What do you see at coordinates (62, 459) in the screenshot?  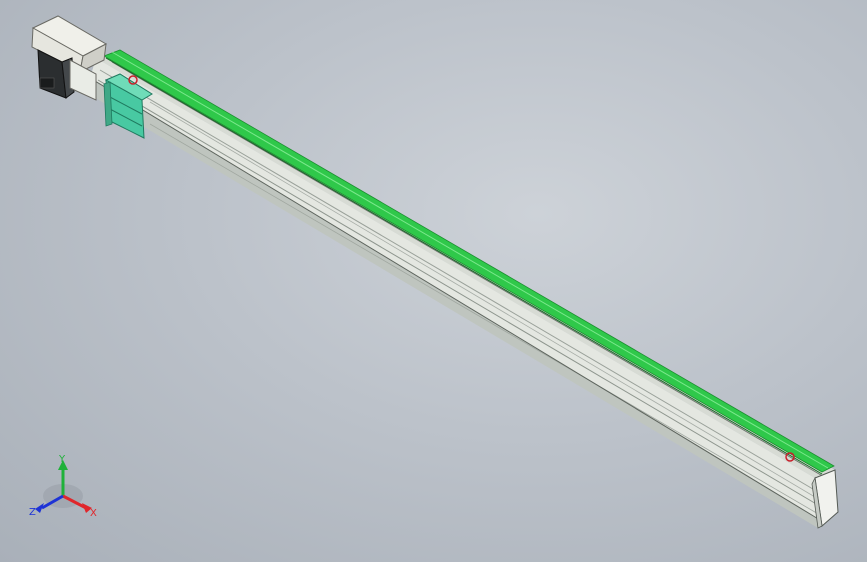 I see `y-axis-label: Y` at bounding box center [62, 459].